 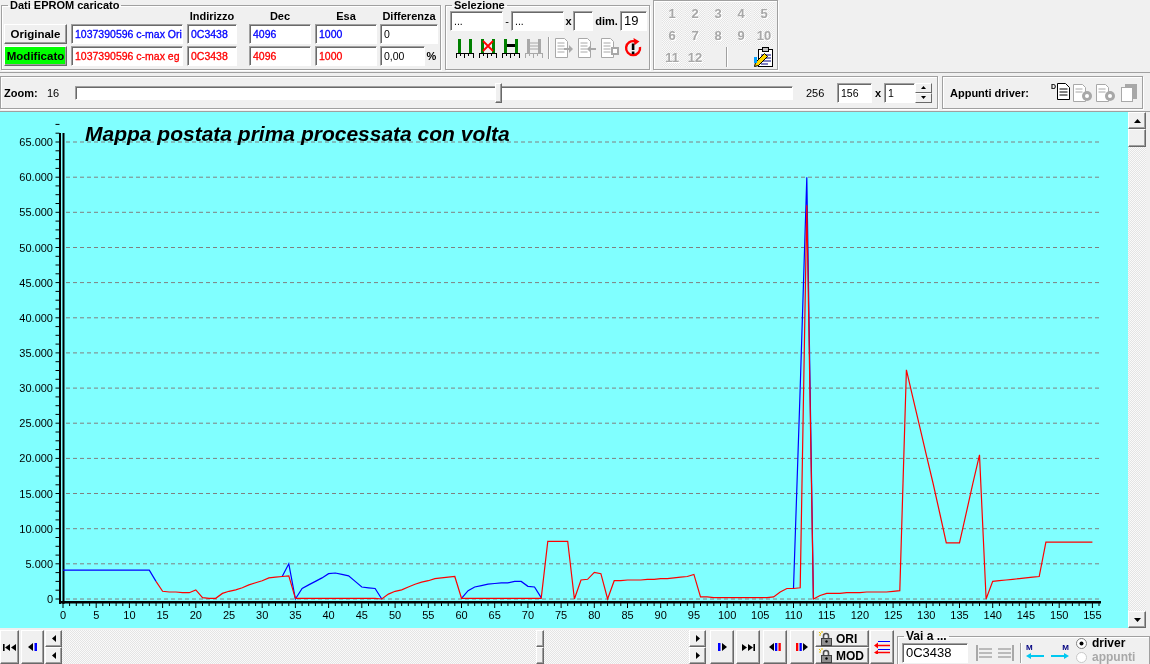 I want to click on y-tick-label: 30.000, so click(x=36, y=388).